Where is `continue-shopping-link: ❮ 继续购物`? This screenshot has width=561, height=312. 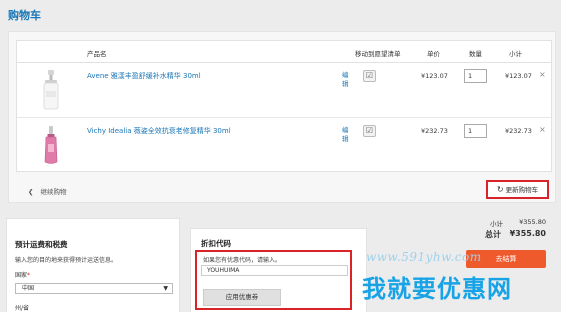 continue-shopping-link: ❮ 继续购物 is located at coordinates (47, 191).